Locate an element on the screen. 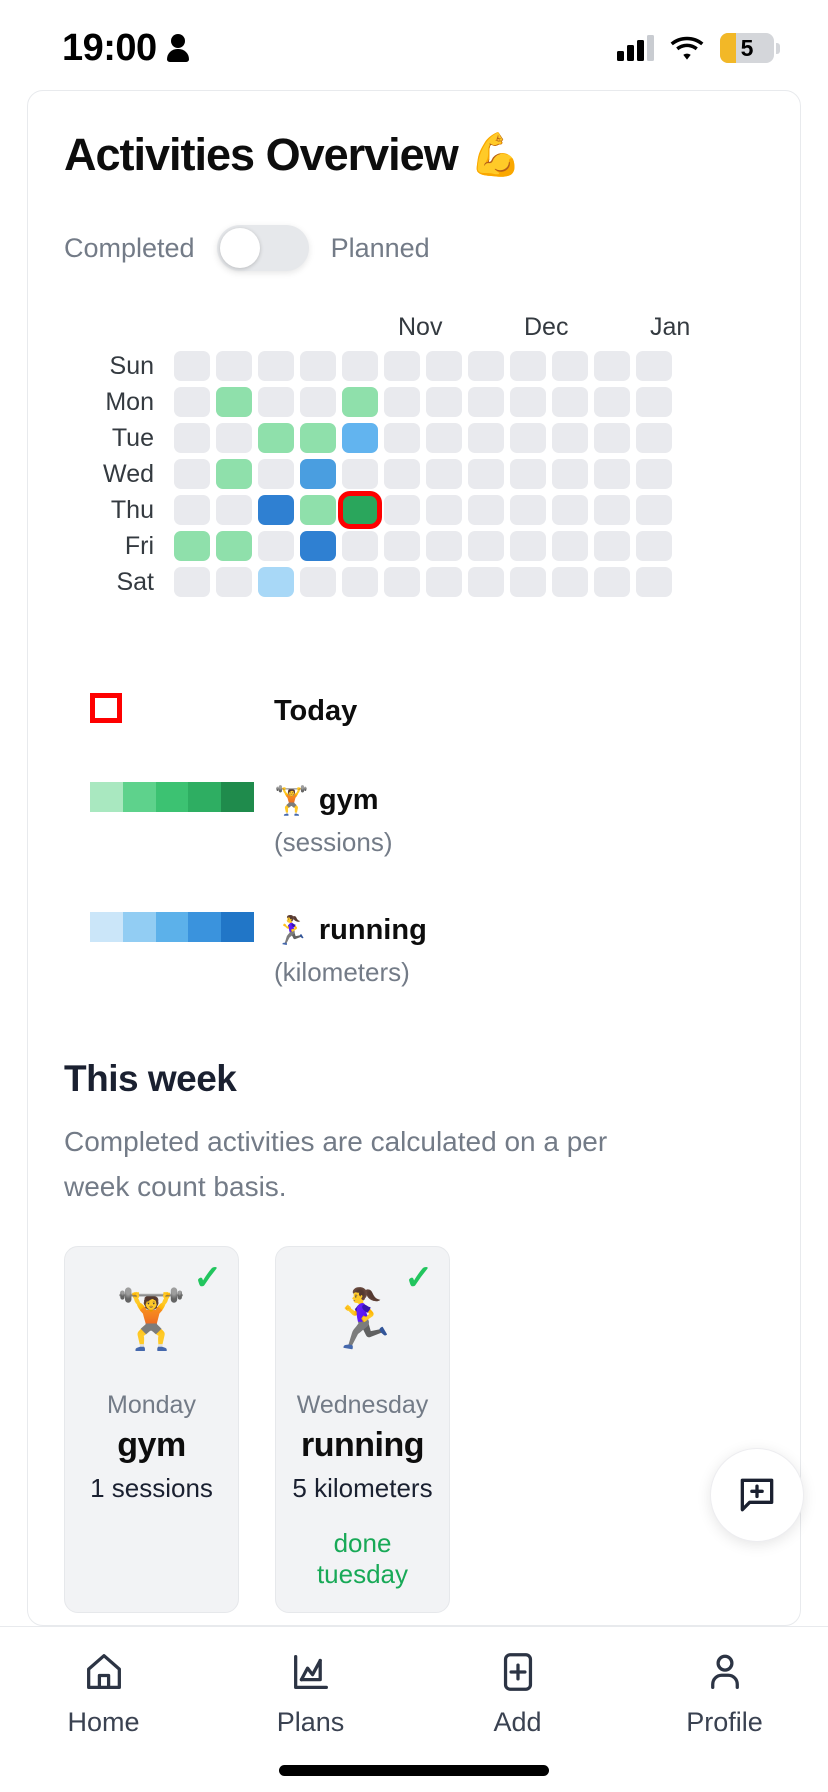  activity-emoji-icon: 🏃‍♀️ is located at coordinates (362, 1319).